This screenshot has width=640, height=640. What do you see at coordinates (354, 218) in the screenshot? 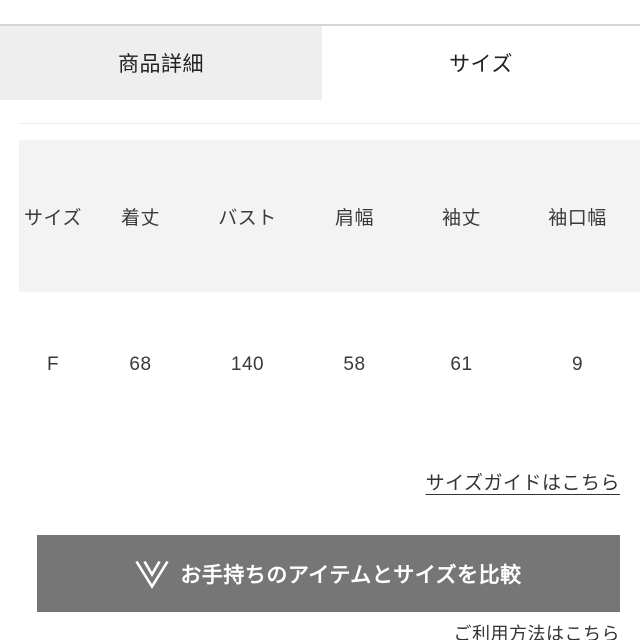
I see `column-header-shoulder: 肩幅` at bounding box center [354, 218].